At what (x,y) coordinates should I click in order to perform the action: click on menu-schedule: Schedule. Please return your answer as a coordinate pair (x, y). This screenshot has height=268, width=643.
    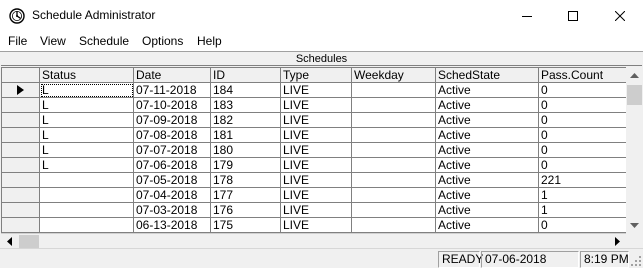
    Looking at the image, I should click on (104, 41).